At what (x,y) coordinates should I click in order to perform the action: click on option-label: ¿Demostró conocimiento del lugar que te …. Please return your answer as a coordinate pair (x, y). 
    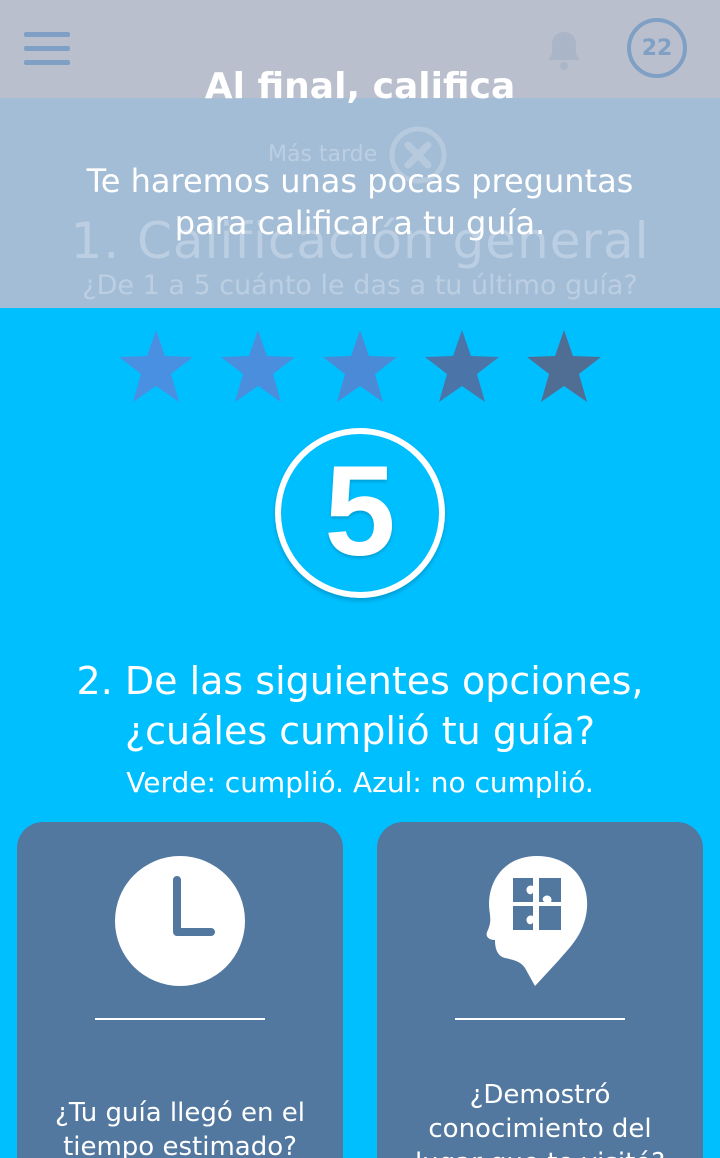
    Looking at the image, I should click on (540, 1119).